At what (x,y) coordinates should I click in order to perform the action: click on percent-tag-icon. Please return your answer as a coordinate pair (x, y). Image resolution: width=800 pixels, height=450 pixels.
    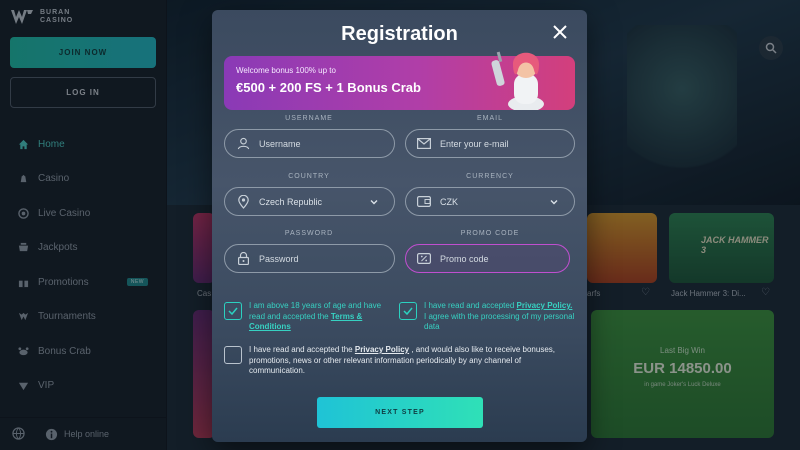
    Looking at the image, I should click on (424, 259).